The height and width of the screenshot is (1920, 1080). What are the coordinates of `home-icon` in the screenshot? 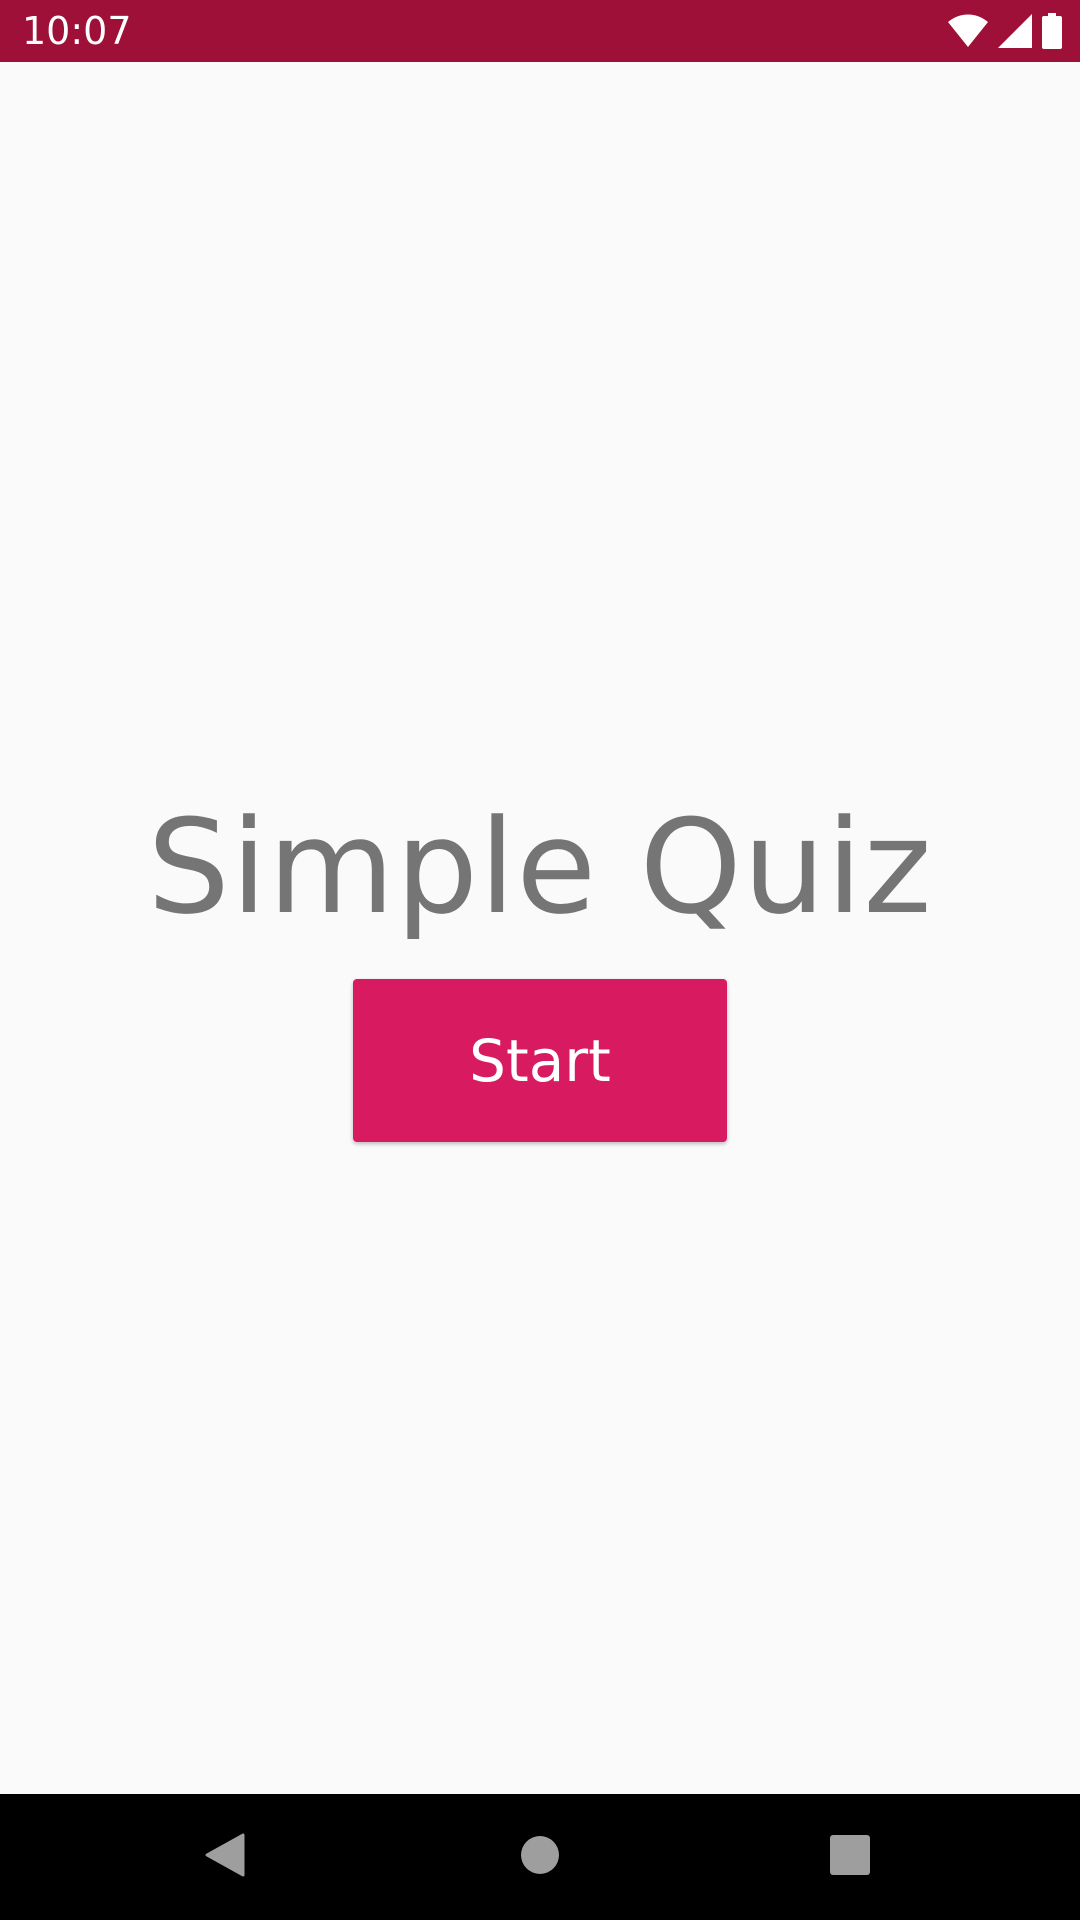 It's located at (540, 1857).